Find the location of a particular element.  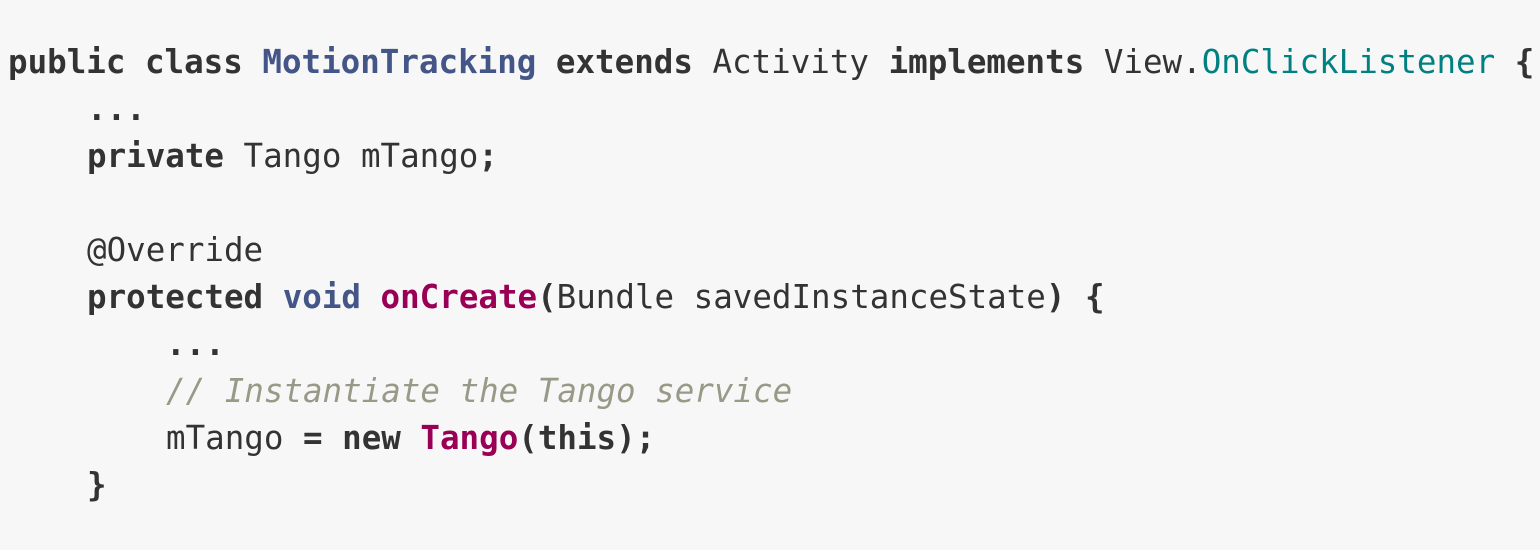

comment: // Instantiate the Tango service is located at coordinates (479, 391).